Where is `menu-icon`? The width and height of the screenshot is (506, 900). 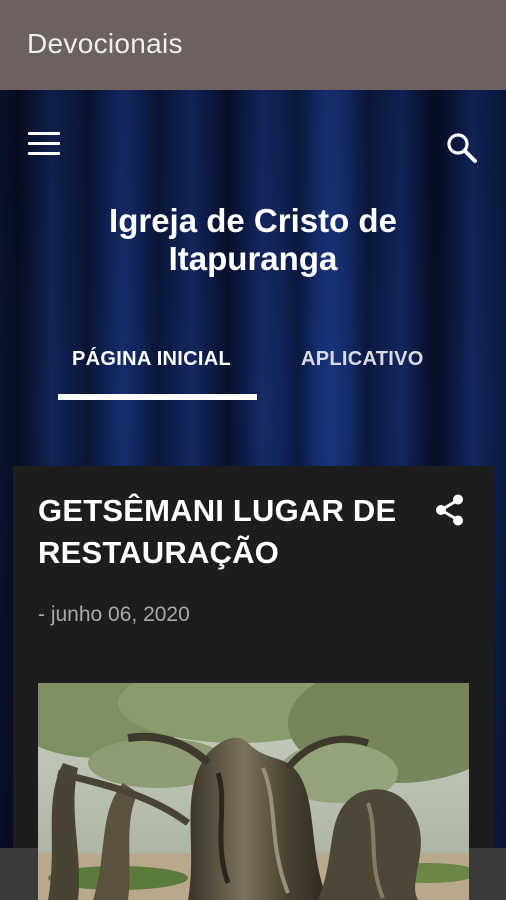 menu-icon is located at coordinates (45, 145).